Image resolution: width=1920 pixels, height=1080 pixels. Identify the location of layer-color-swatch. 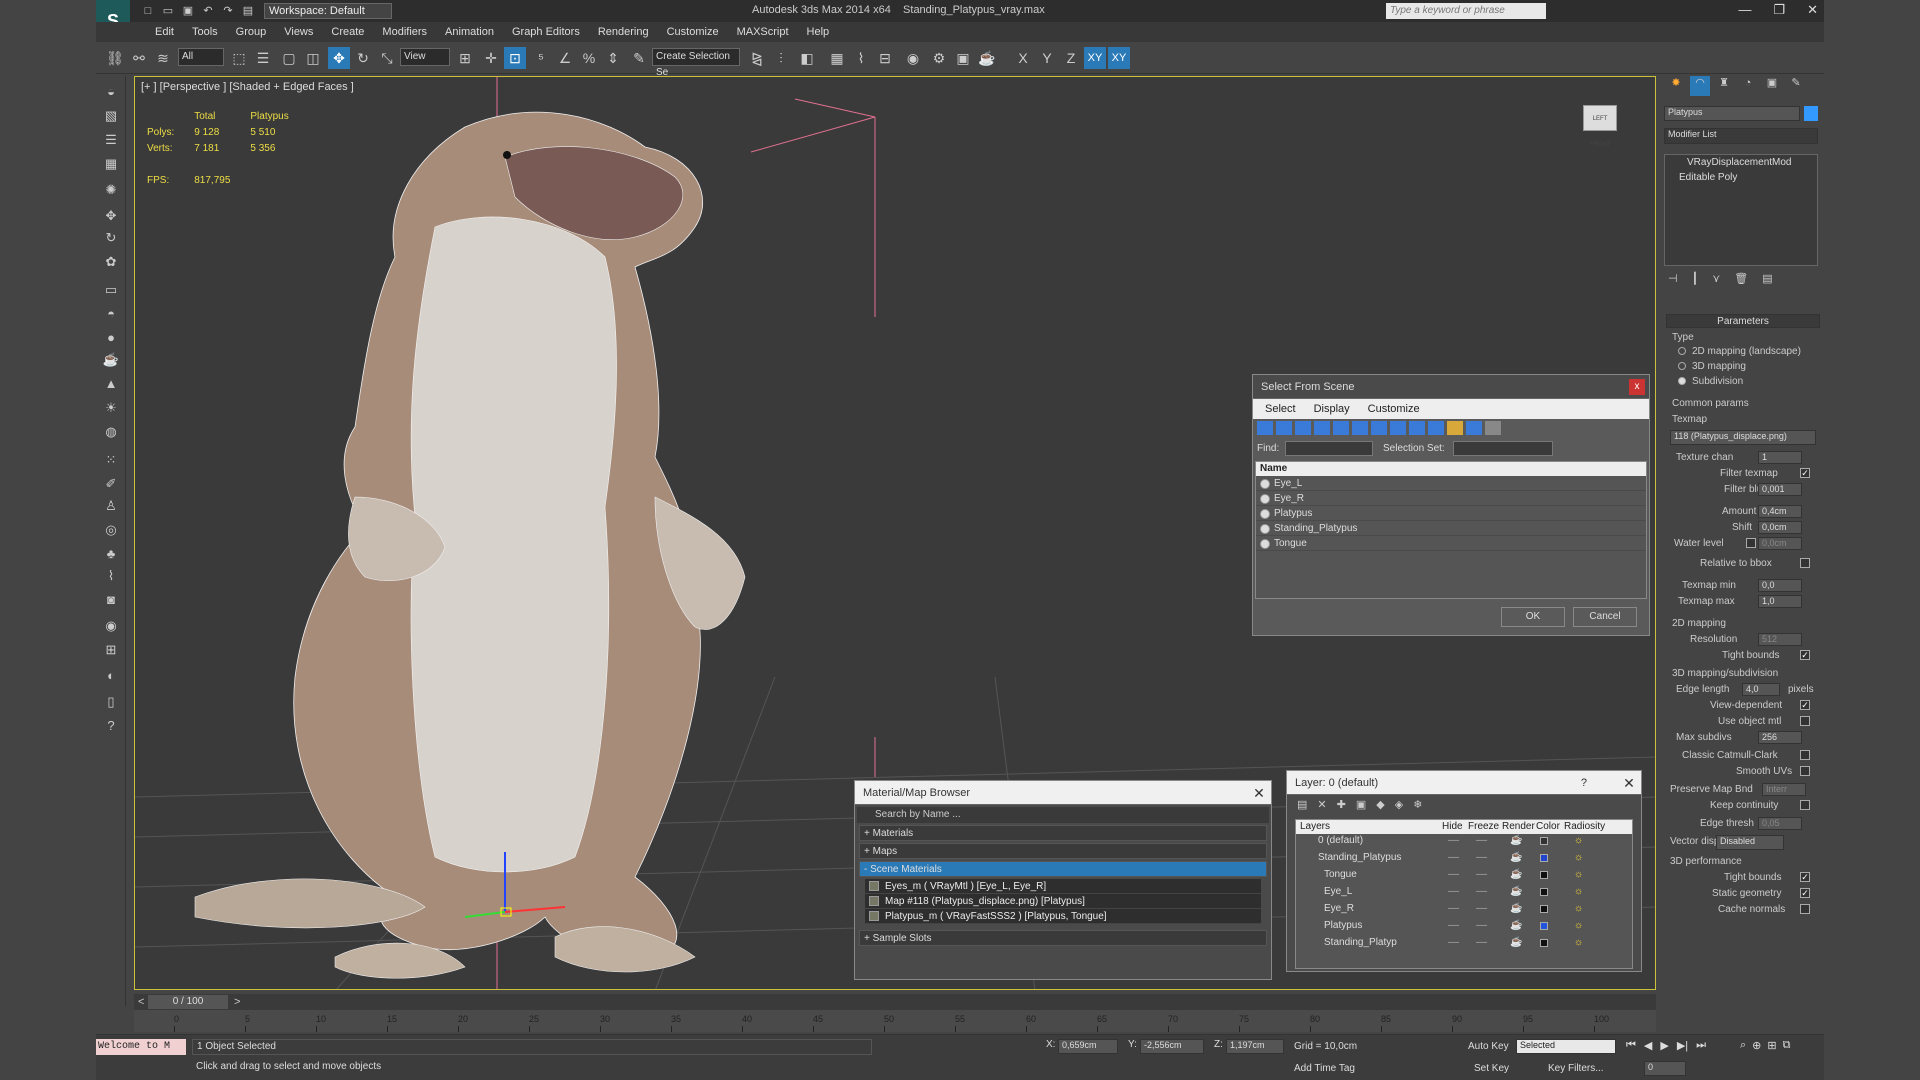
(1544, 841).